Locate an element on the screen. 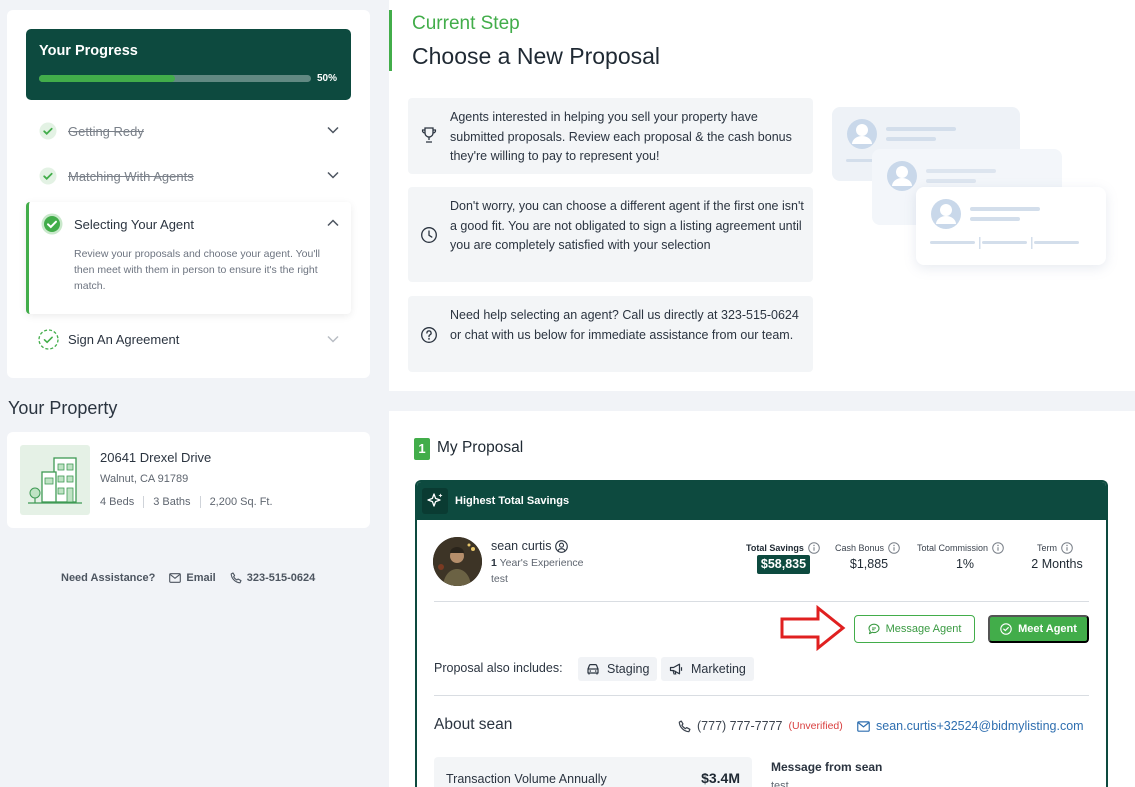 This screenshot has width=1135, height=787. agent-name-row: sean curtis is located at coordinates (530, 546).